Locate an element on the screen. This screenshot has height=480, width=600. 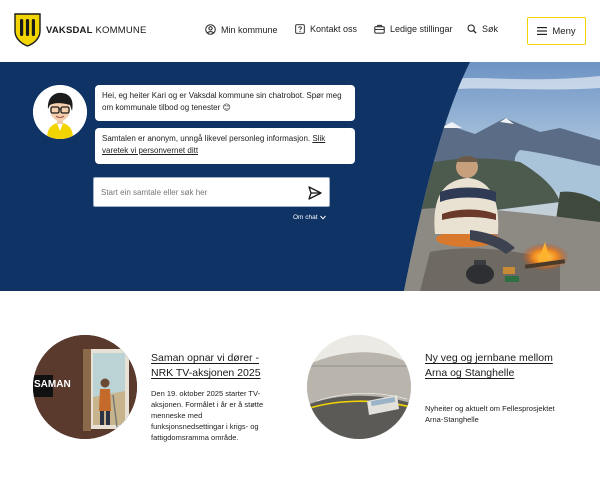
menu-button: Meny is located at coordinates (556, 31).